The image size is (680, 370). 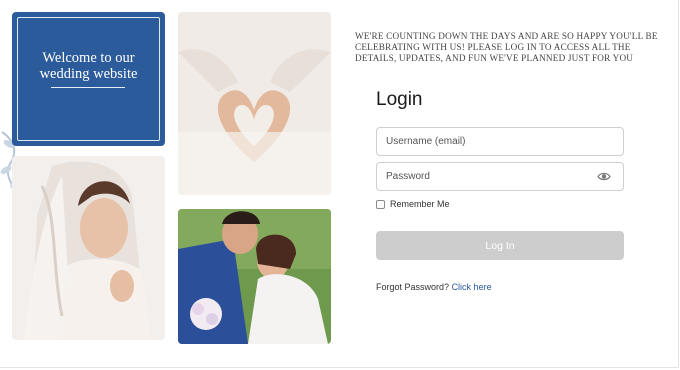 What do you see at coordinates (420, 204) in the screenshot?
I see `remember-me-label: Remember Me` at bounding box center [420, 204].